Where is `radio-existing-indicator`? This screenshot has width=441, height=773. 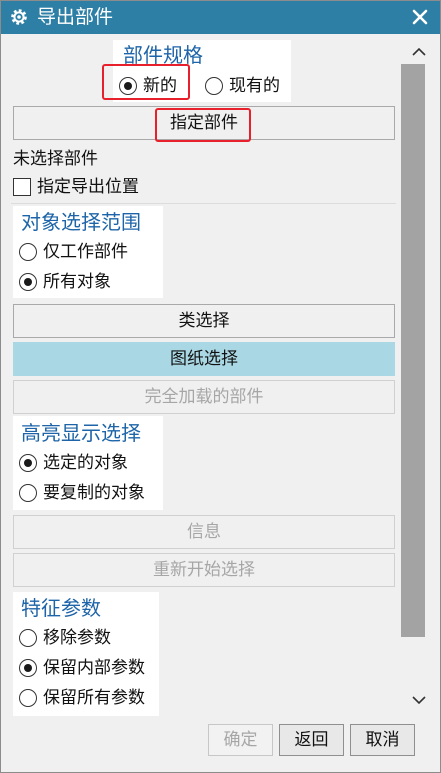 radio-existing-indicator is located at coordinates (214, 86).